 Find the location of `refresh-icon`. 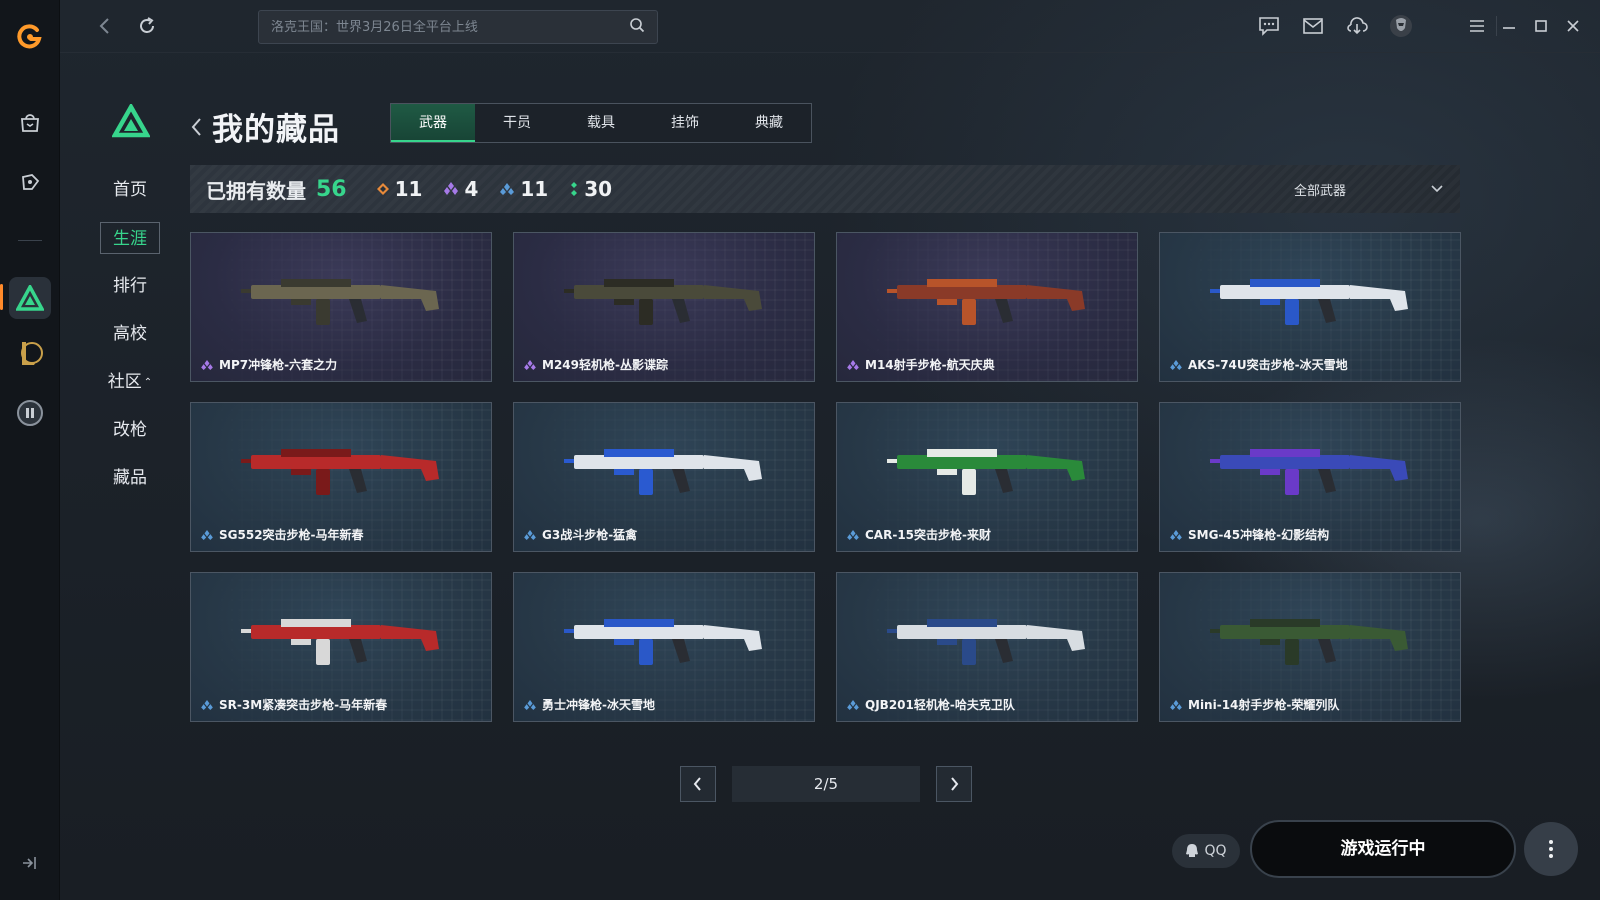

refresh-icon is located at coordinates (147, 26).